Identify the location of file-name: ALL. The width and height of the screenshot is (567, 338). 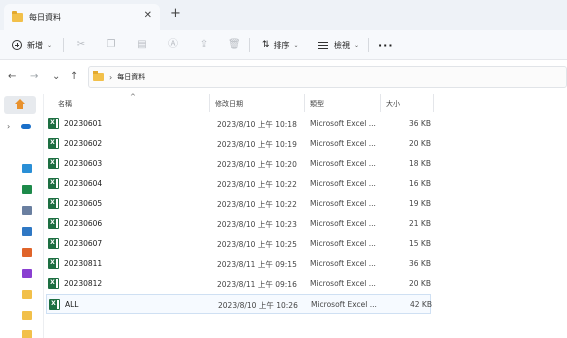
(72, 304).